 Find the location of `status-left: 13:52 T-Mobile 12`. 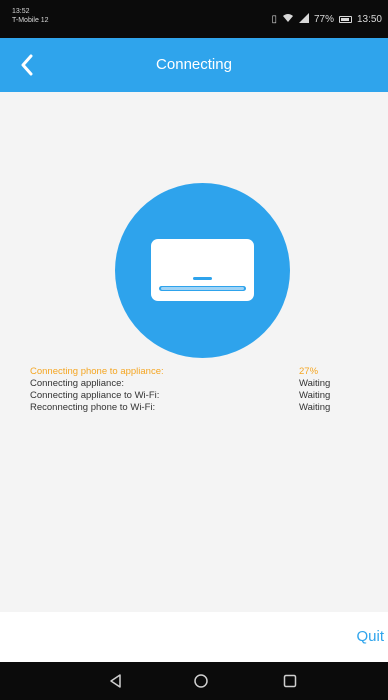

status-left: 13:52 T-Mobile 12 is located at coordinates (30, 16).